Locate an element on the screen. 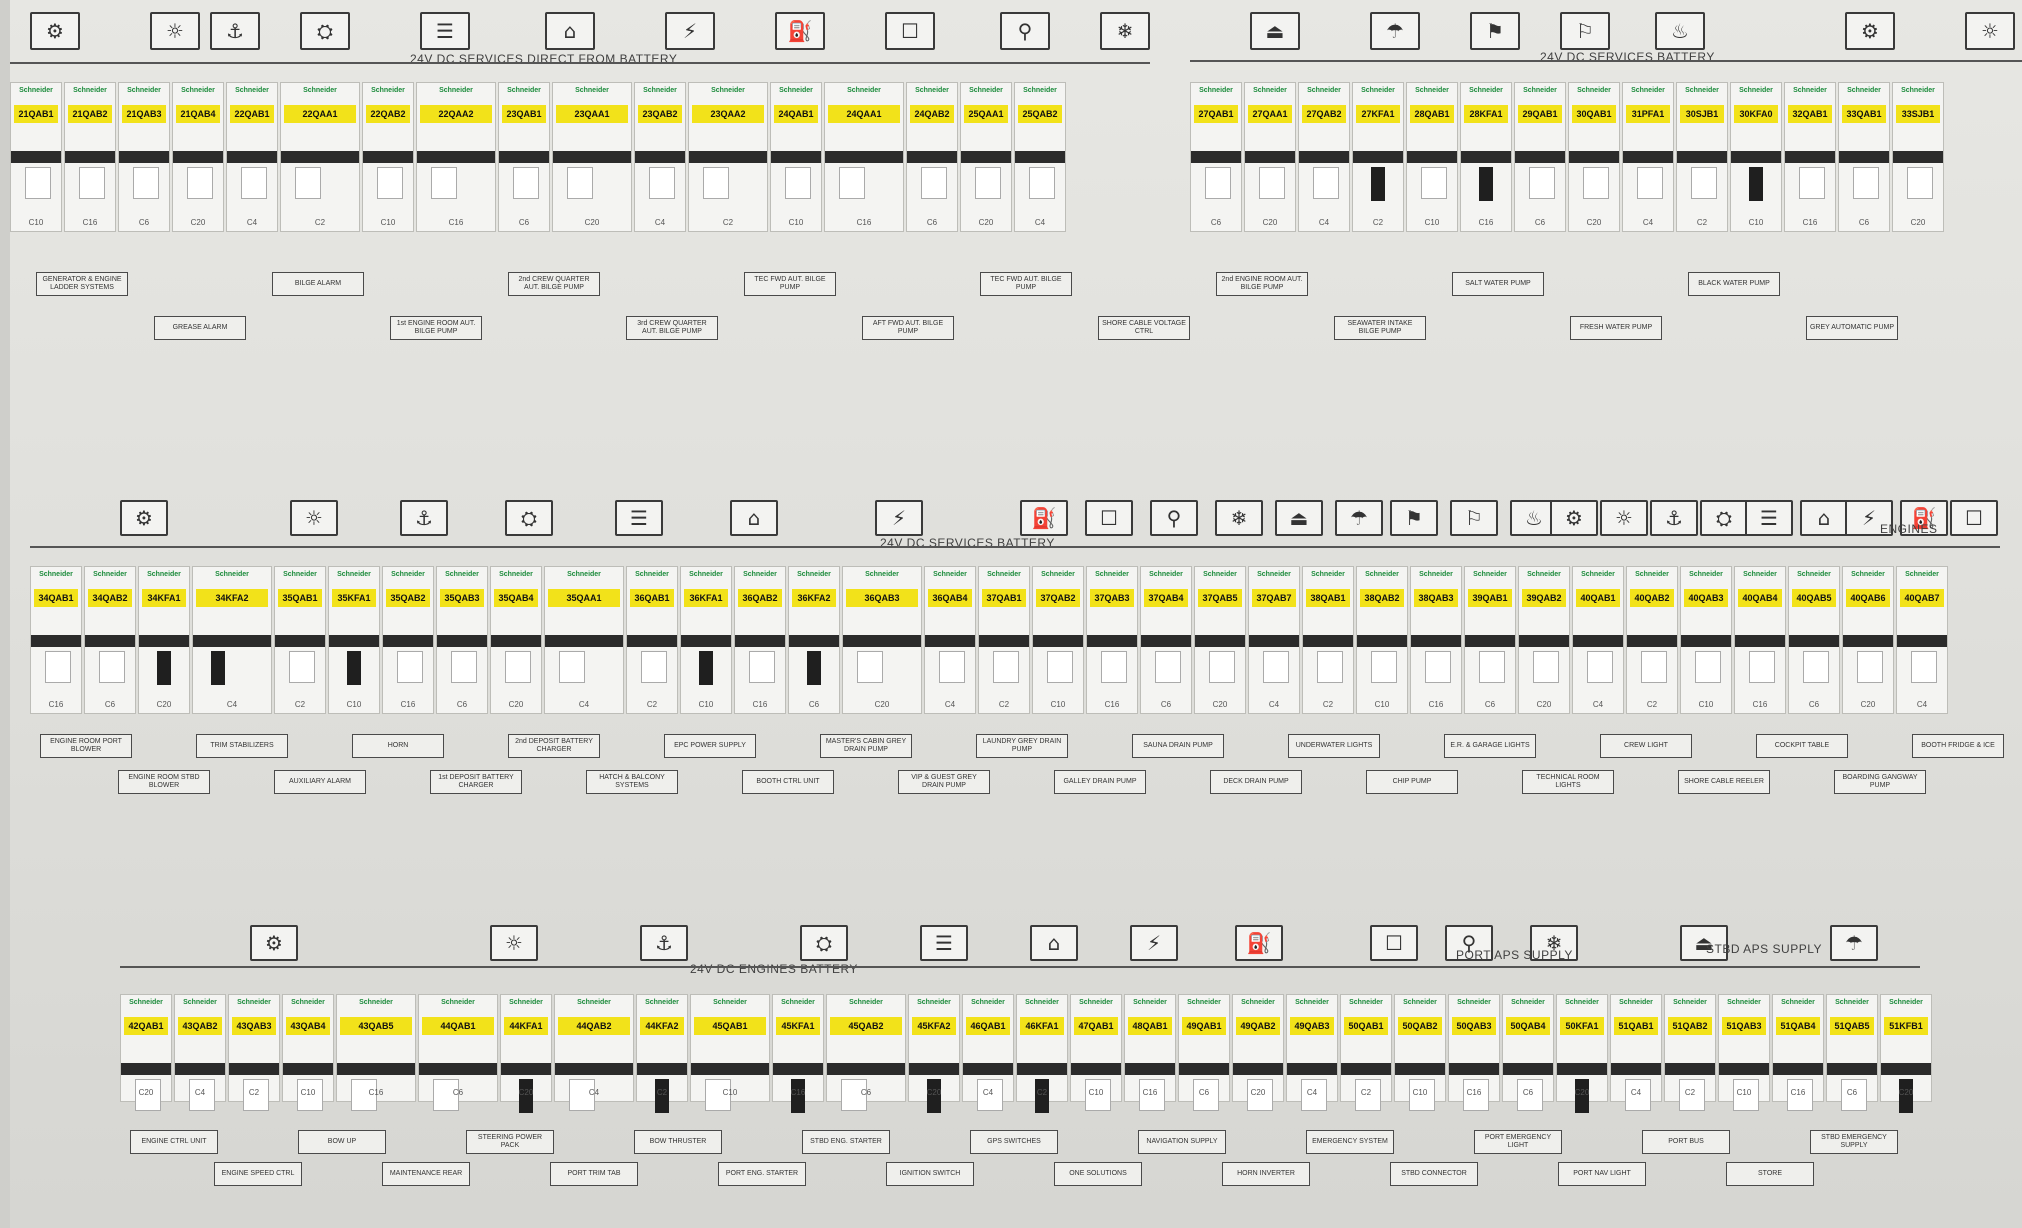 The image size is (2022, 1228). circuit-breaker: Schneider 28QAB1 C10 is located at coordinates (1432, 157).